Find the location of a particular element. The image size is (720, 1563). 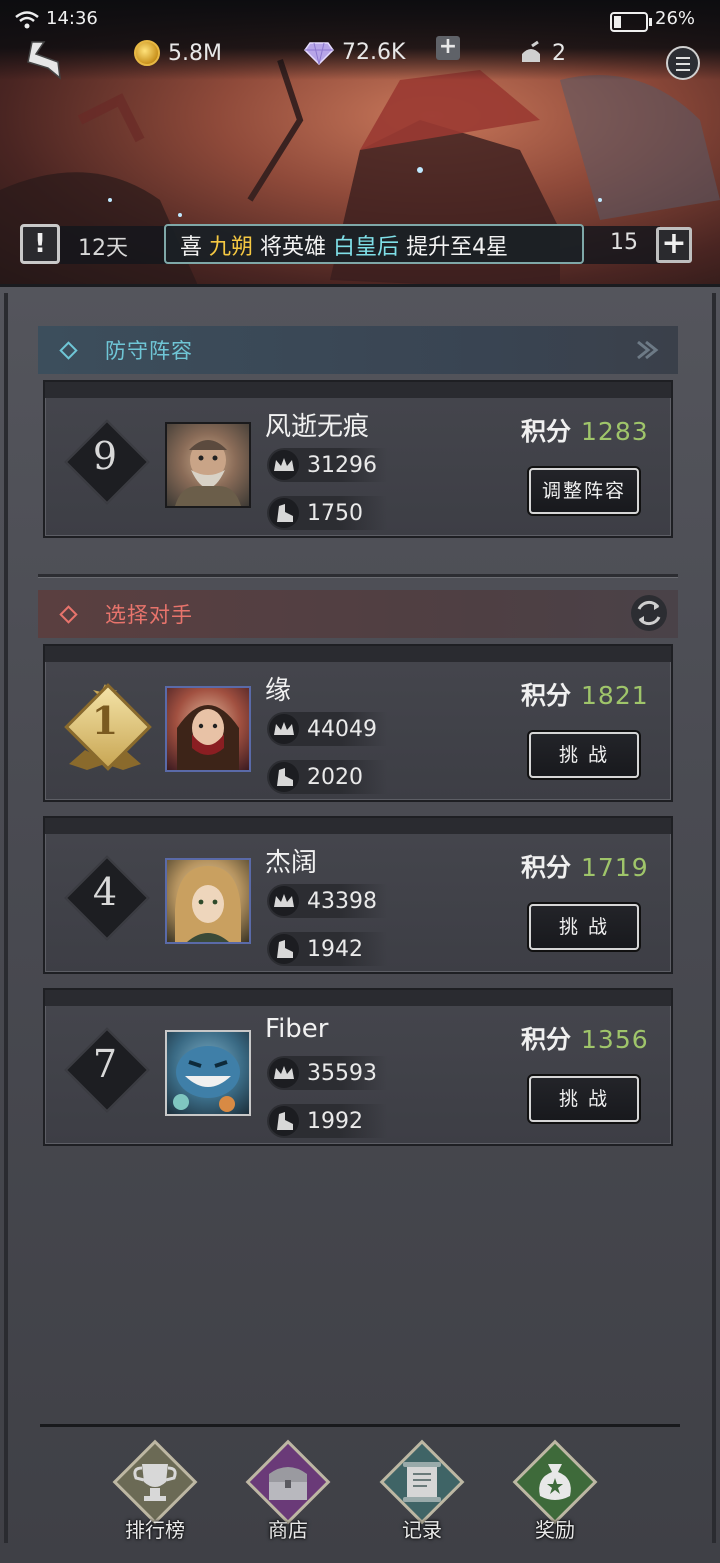

rank-number: 1 is located at coordinates (105, 720).